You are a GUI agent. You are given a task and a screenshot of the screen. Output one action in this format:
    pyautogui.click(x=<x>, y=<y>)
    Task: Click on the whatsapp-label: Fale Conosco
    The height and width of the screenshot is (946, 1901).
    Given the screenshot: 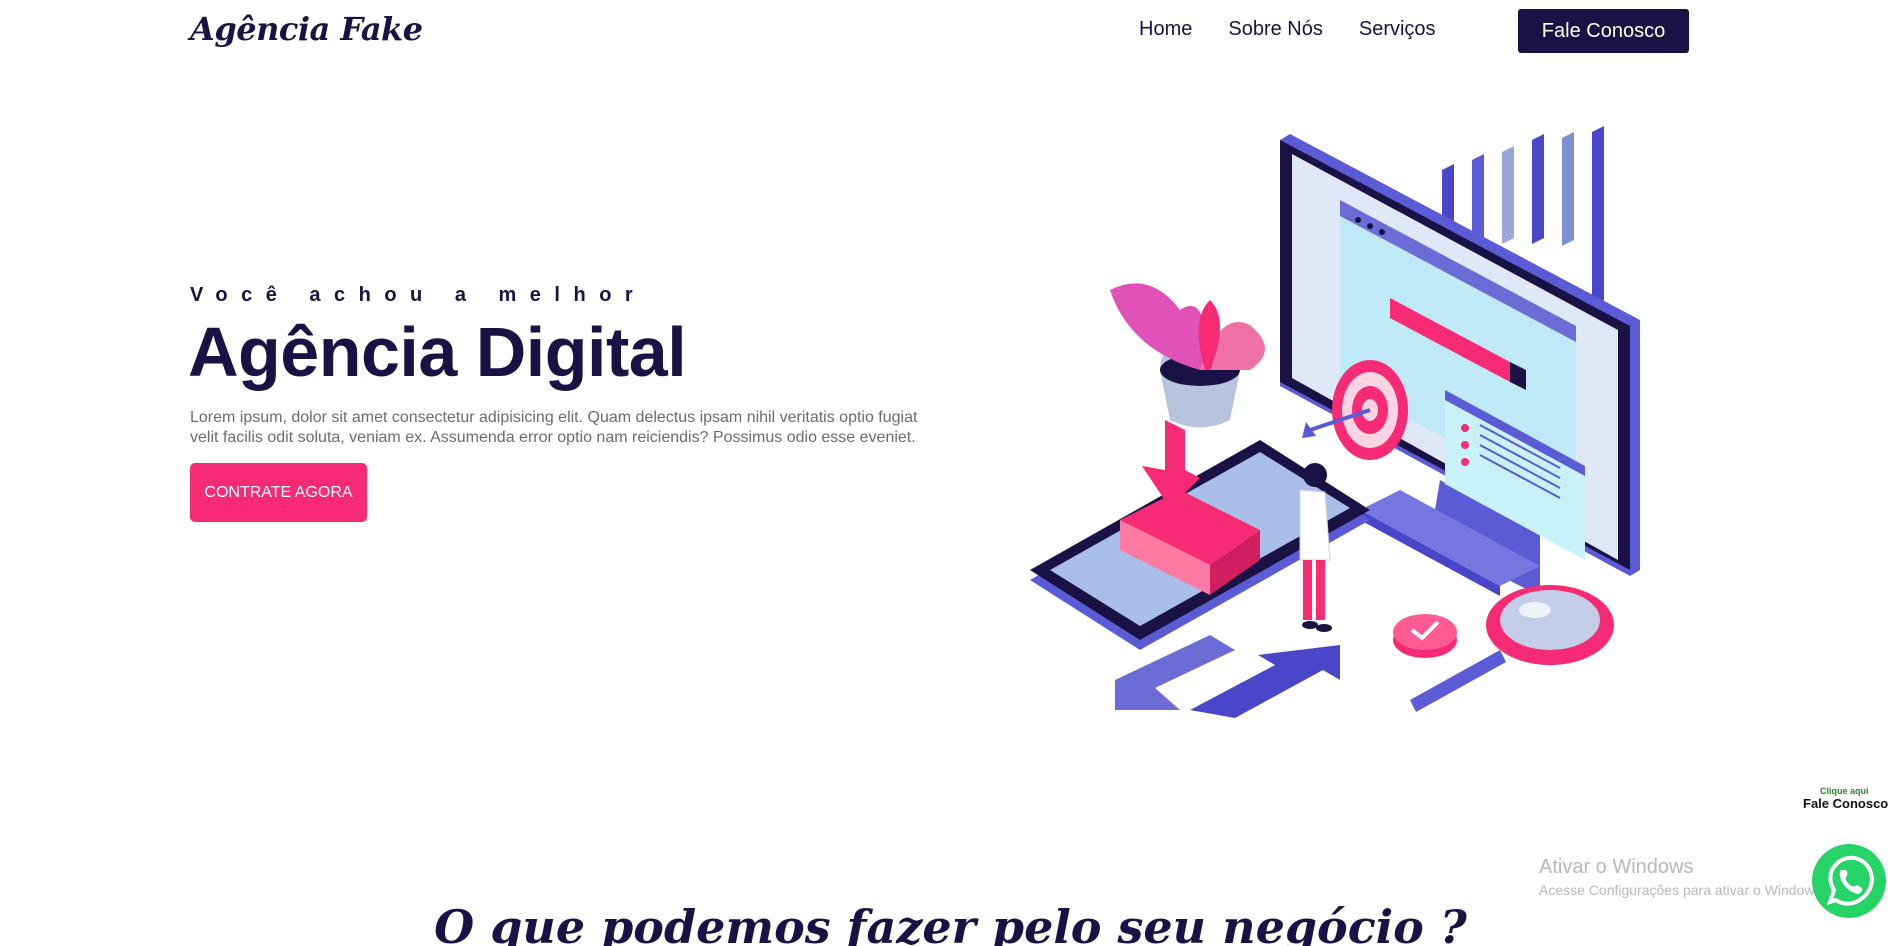 What is the action you would take?
    pyautogui.click(x=1845, y=803)
    